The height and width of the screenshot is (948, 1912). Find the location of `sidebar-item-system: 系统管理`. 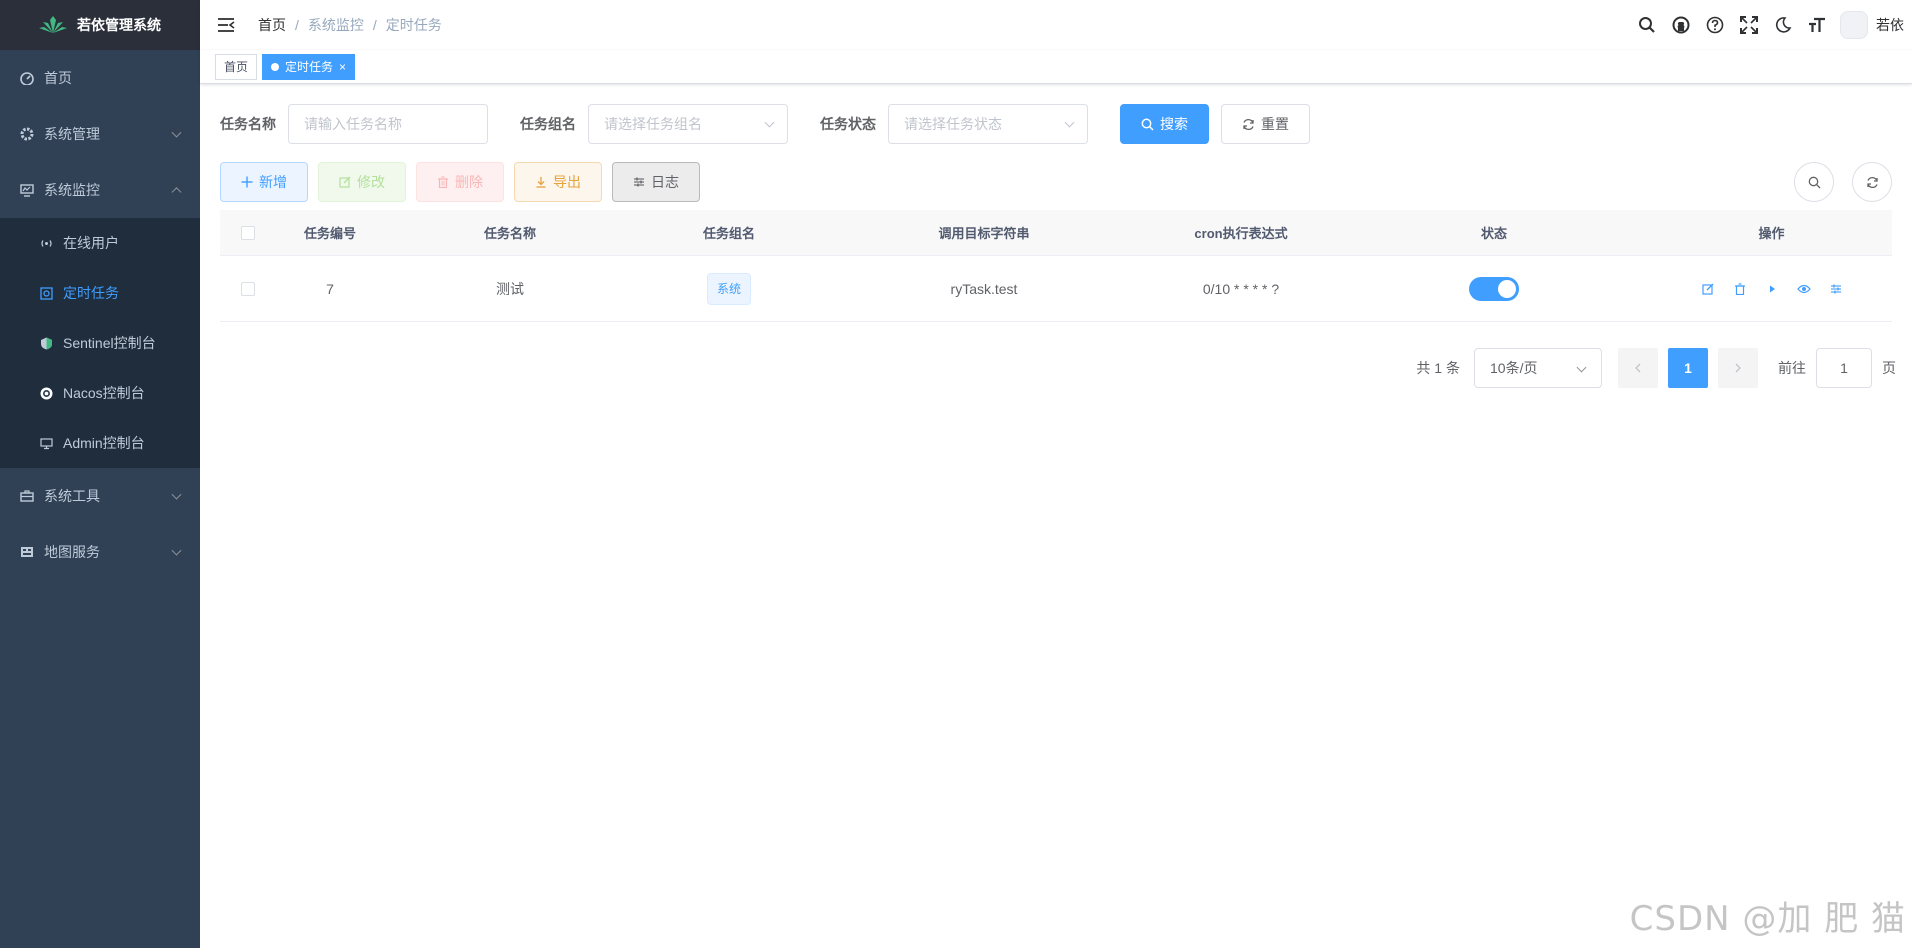

sidebar-item-system: 系统管理 is located at coordinates (100, 134).